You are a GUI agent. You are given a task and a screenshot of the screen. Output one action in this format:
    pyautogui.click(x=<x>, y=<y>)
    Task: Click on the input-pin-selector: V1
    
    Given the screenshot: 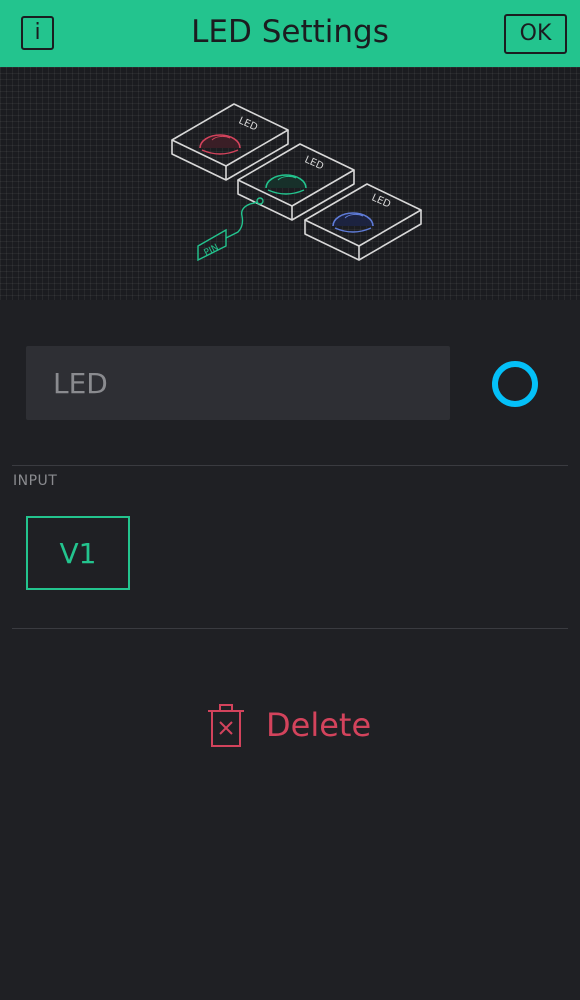 What is the action you would take?
    pyautogui.click(x=78, y=553)
    